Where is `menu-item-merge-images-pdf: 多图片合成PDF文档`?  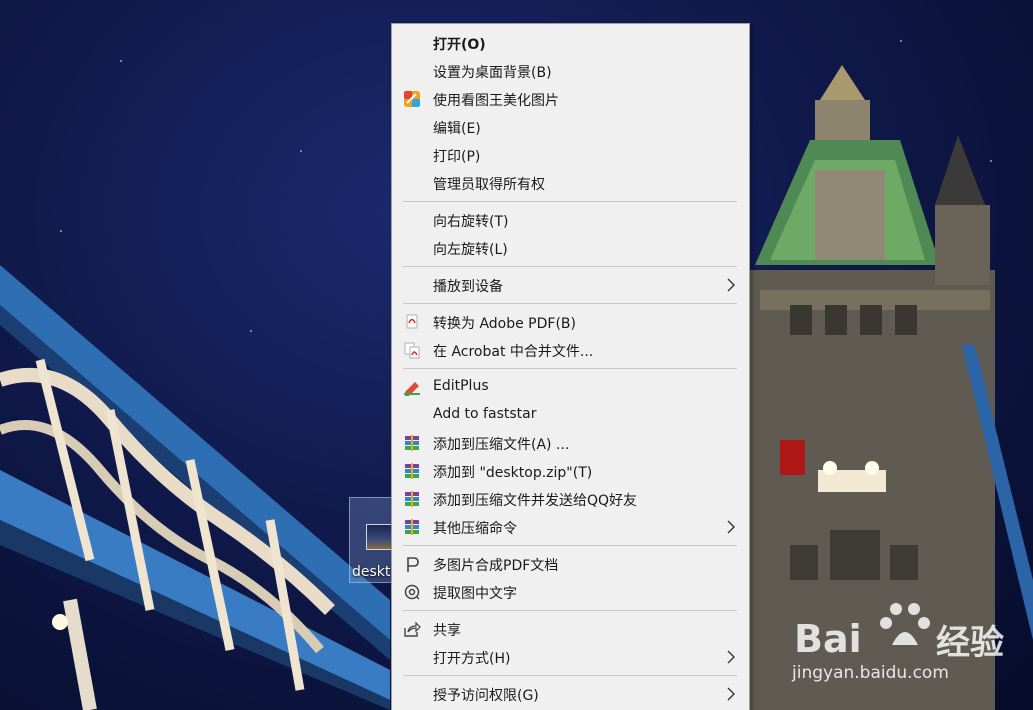
menu-item-merge-images-pdf: 多图片合成PDF文档 is located at coordinates (570, 564).